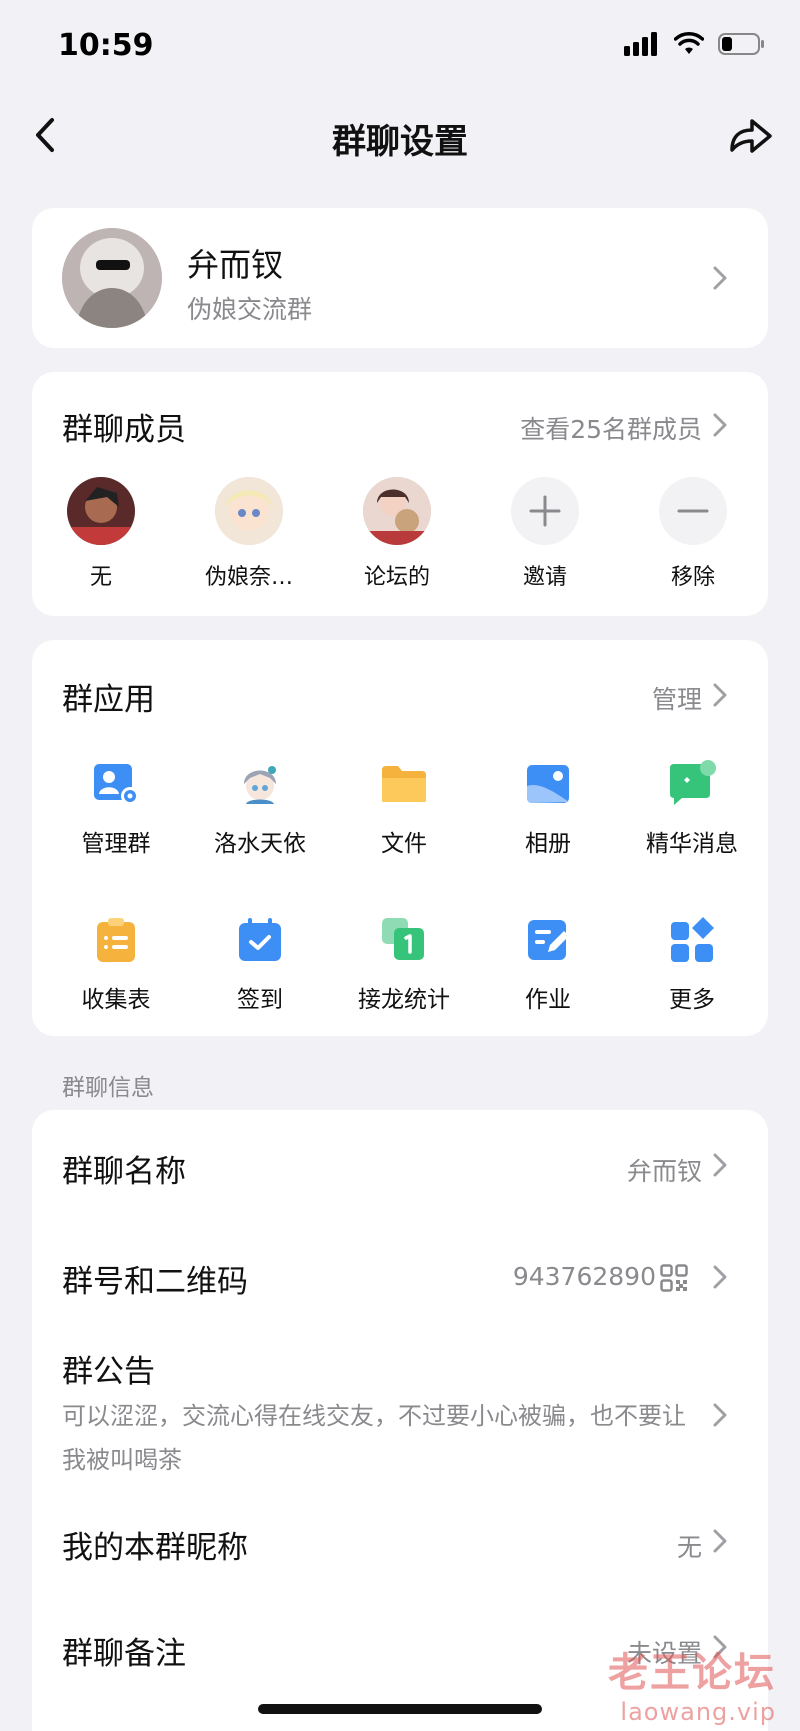 The height and width of the screenshot is (1731, 800). What do you see at coordinates (689, 1547) in the screenshot?
I see `my-nickname-value: 无` at bounding box center [689, 1547].